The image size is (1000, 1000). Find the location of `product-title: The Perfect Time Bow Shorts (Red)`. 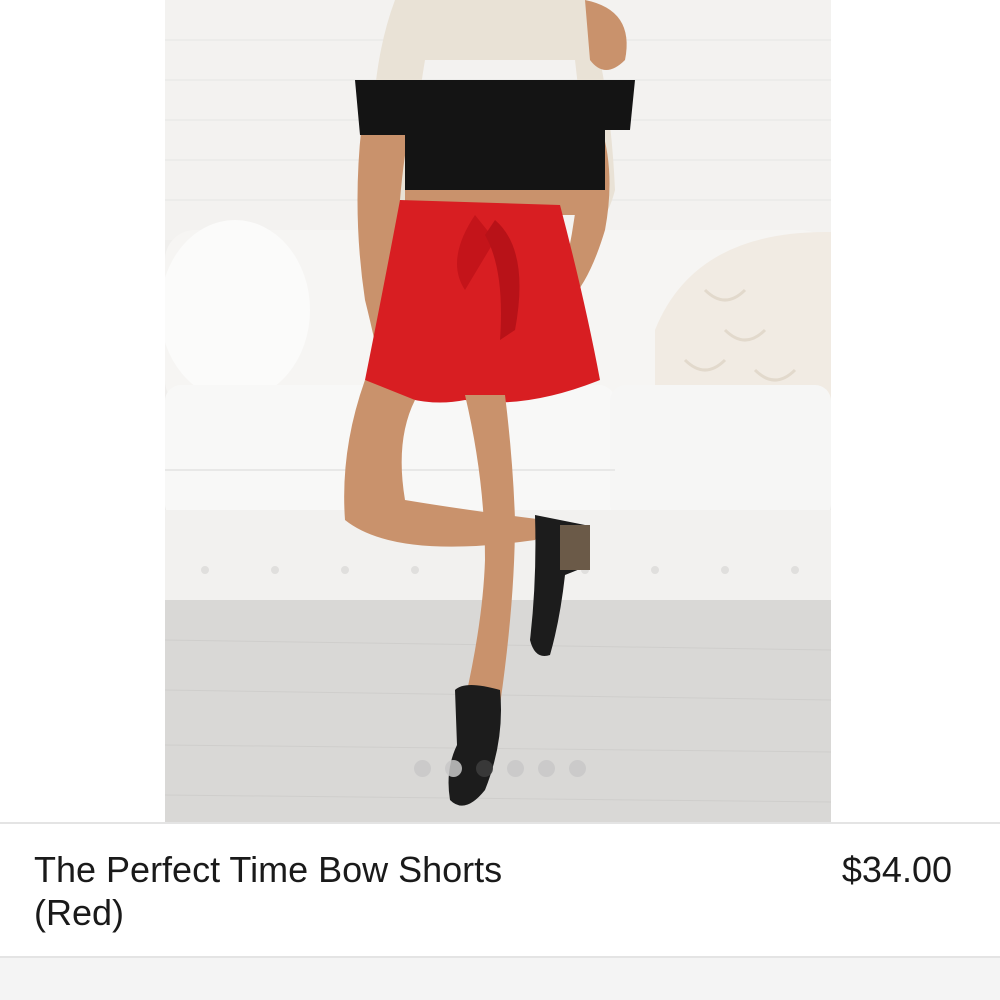

product-title: The Perfect Time Bow Shorts (Red) is located at coordinates (268, 891).